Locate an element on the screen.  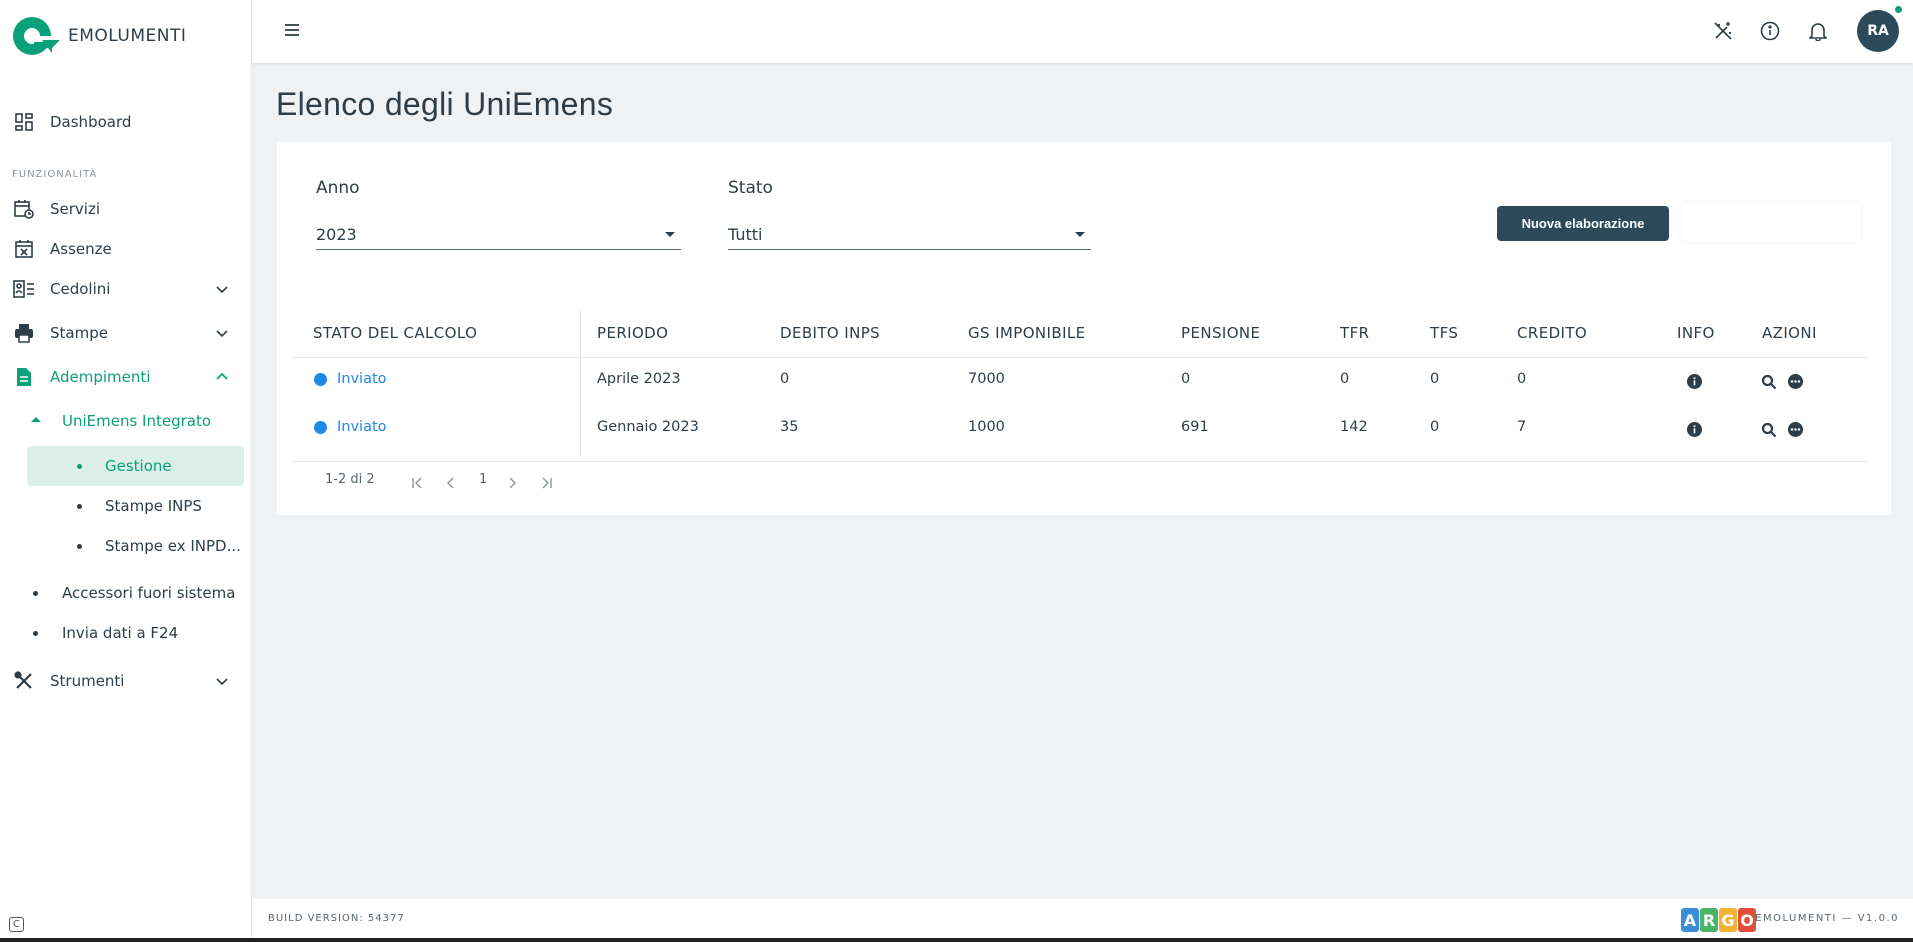
column-header-tfr: TFR is located at coordinates (1354, 333).